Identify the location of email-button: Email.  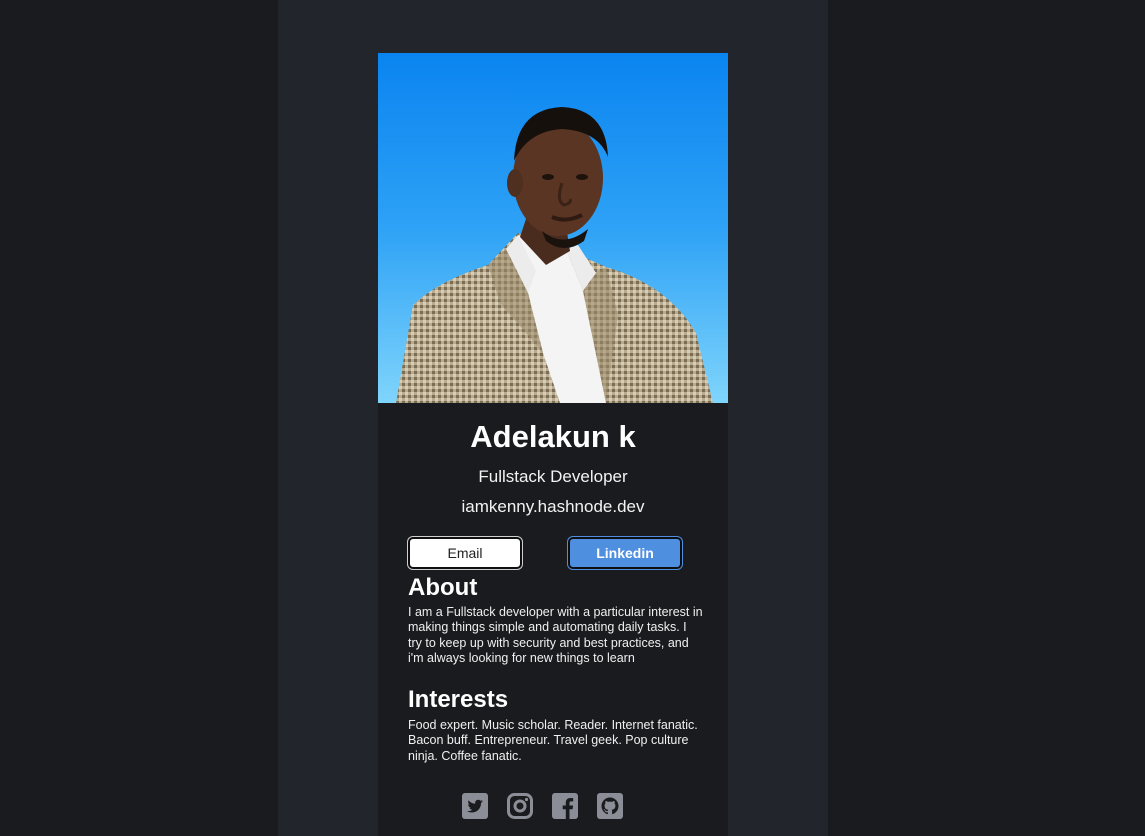
(465, 553).